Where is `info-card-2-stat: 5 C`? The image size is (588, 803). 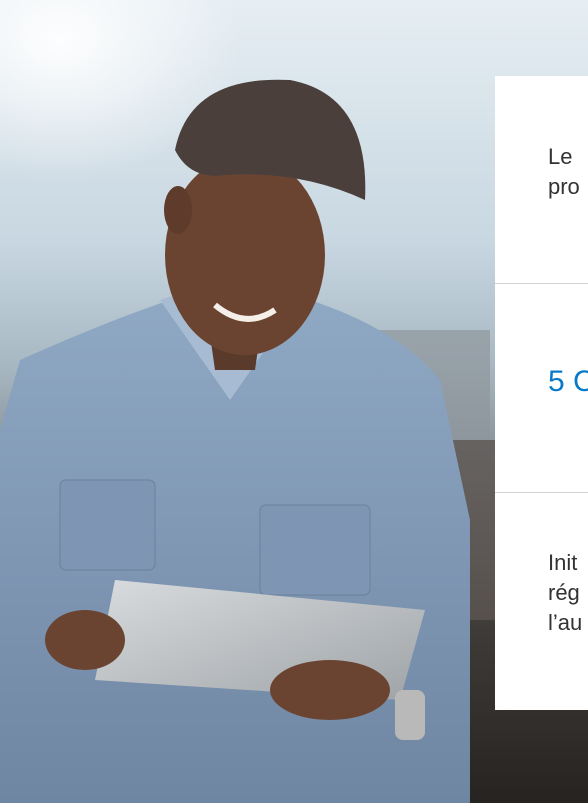
info-card-2-stat: 5 C is located at coordinates (568, 381).